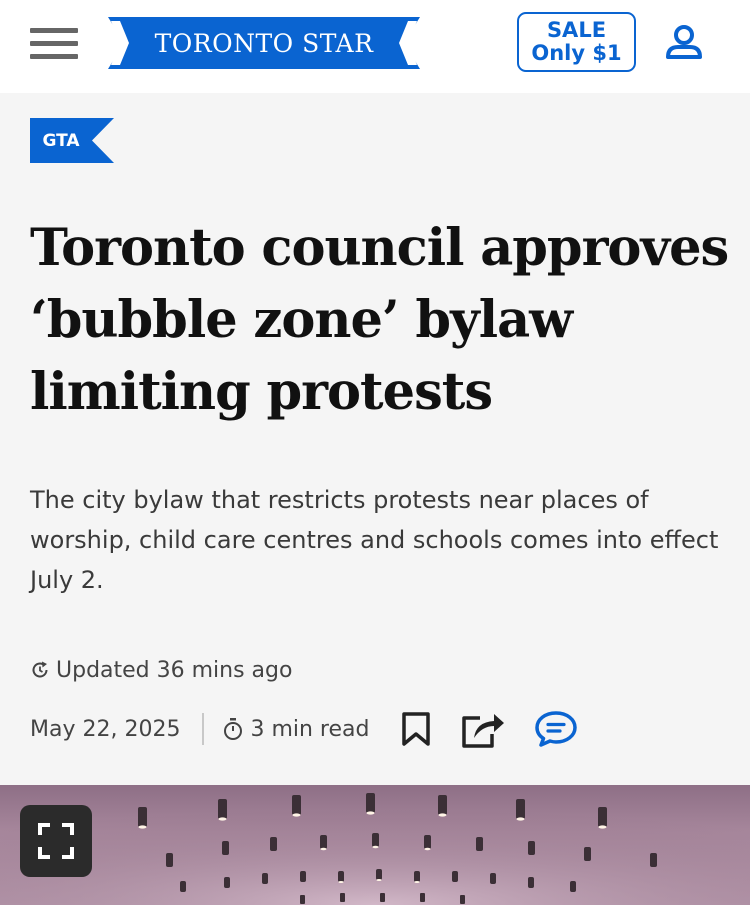 The width and height of the screenshot is (750, 905). Describe the element at coordinates (576, 53) in the screenshot. I see `sale-price: Only $1` at that location.